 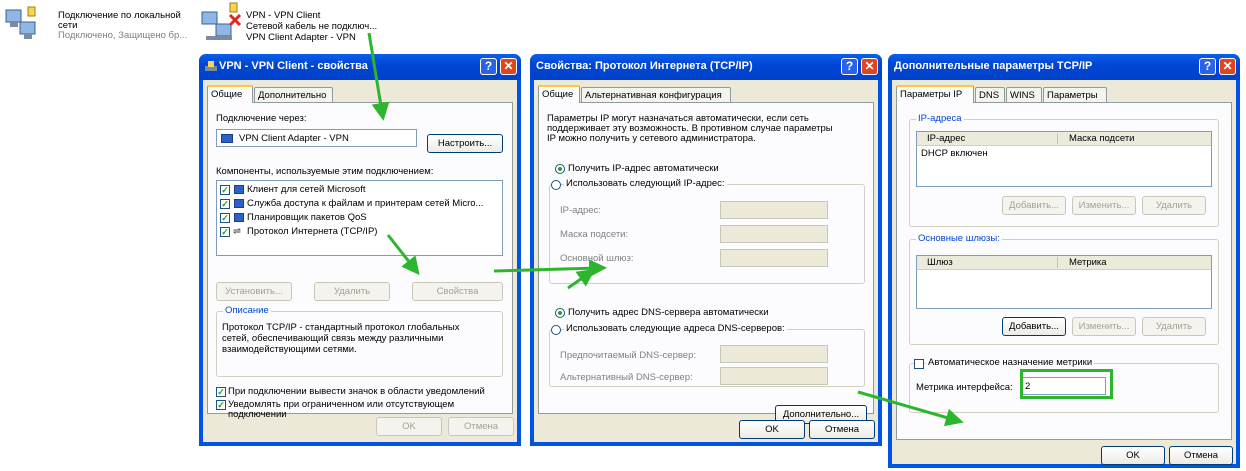 I want to click on arrow-to-properties-button, so click(x=403, y=255).